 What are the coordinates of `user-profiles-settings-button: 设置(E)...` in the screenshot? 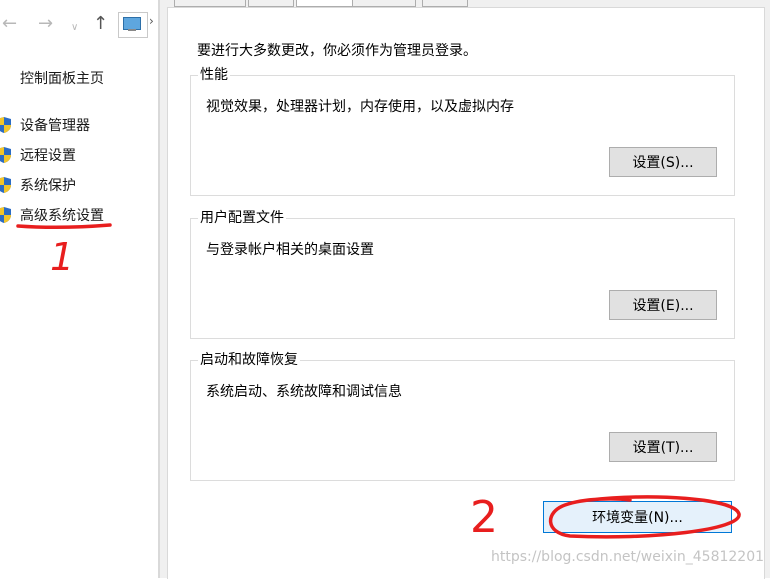 It's located at (663, 305).